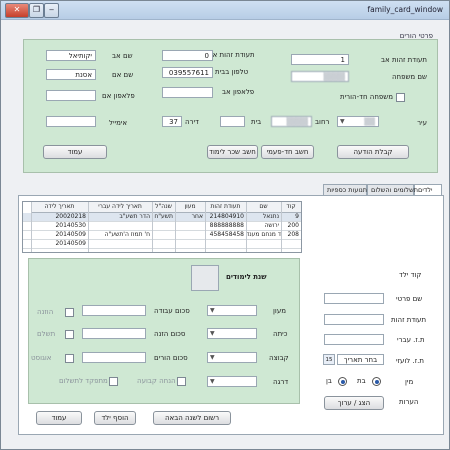 The height and width of the screenshot is (450, 450). I want to click on calc-tuition-button: חשב שכר לימוד, so click(232, 152).